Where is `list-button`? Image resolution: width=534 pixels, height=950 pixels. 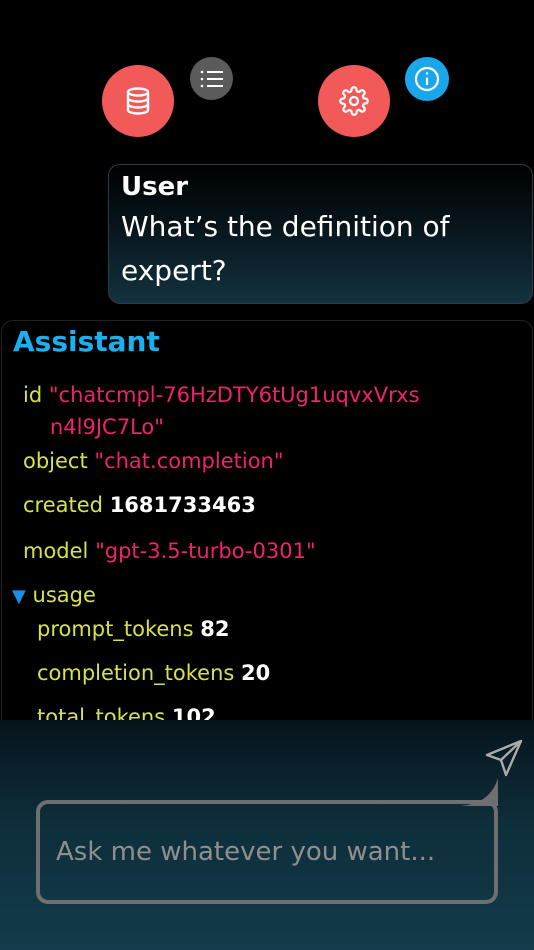 list-button is located at coordinates (211, 78).